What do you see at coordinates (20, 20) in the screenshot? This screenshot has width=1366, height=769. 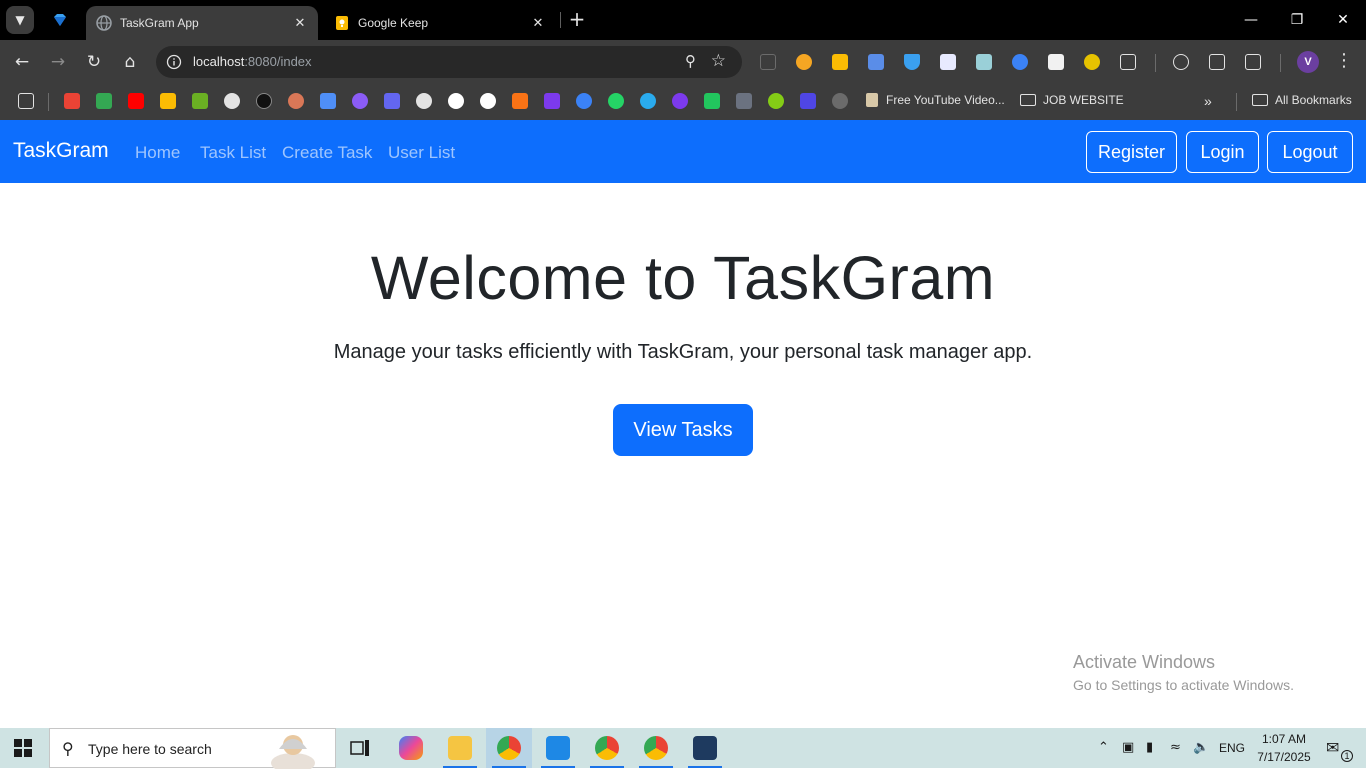 I see `tab-search-chevron-icon: ▼` at bounding box center [20, 20].